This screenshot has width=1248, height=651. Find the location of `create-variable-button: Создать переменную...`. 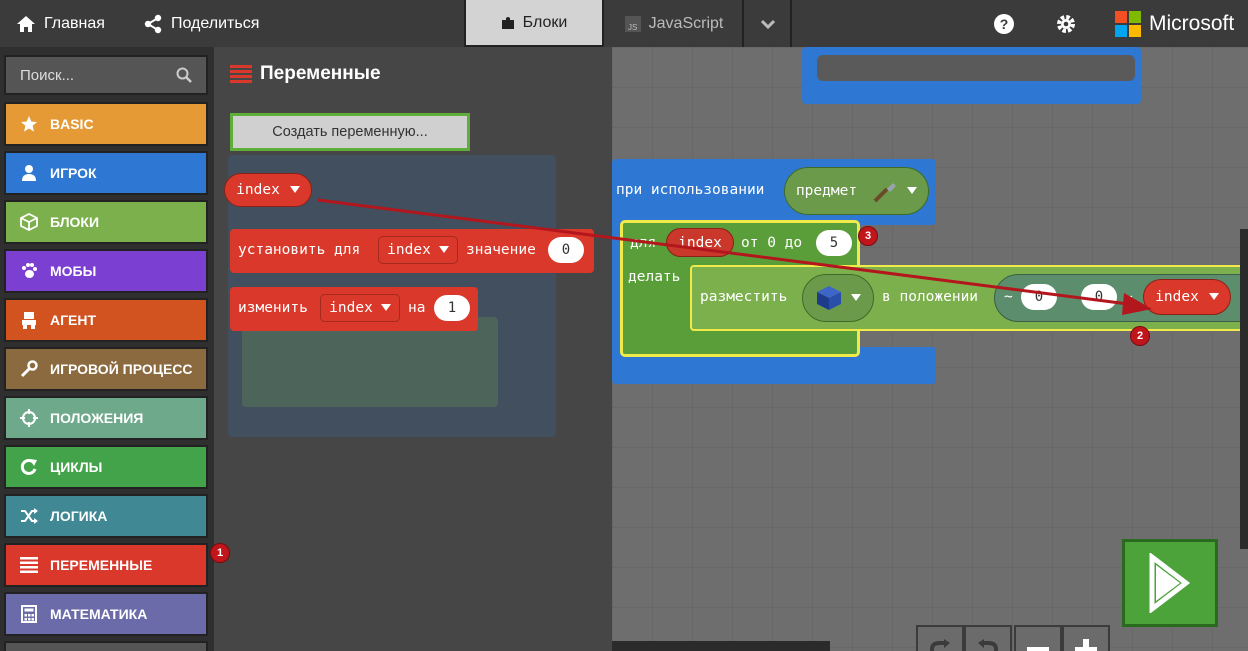

create-variable-button: Создать переменную... is located at coordinates (350, 132).